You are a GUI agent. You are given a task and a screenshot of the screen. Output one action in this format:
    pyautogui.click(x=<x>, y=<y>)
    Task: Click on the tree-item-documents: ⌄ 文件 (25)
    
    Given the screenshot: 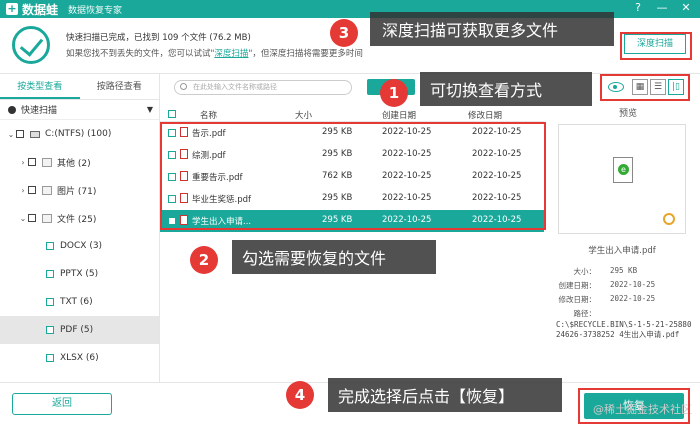 What is the action you would take?
    pyautogui.click(x=79, y=218)
    